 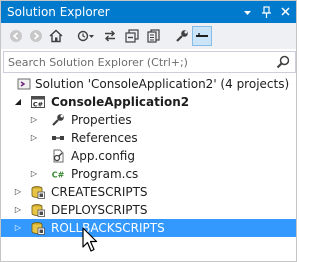 What do you see at coordinates (86, 36) in the screenshot?
I see `pending-changes-icon` at bounding box center [86, 36].